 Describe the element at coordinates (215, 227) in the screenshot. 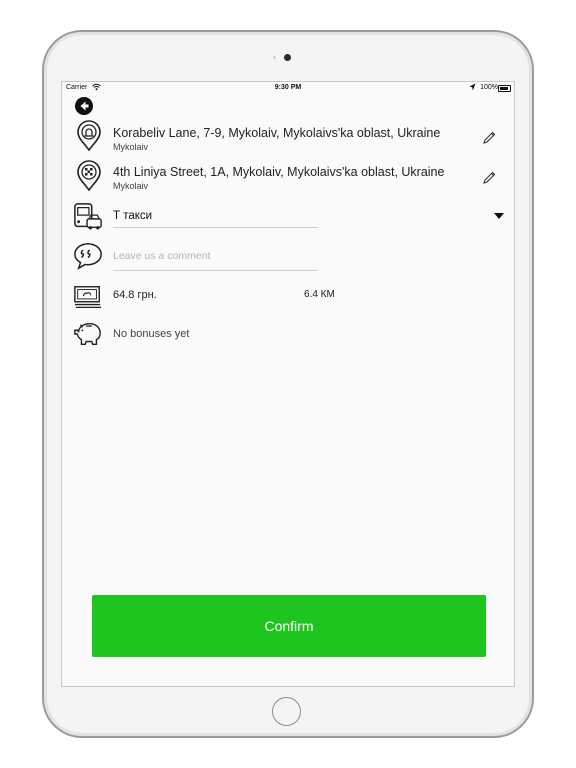

I see `tariff-underline` at that location.